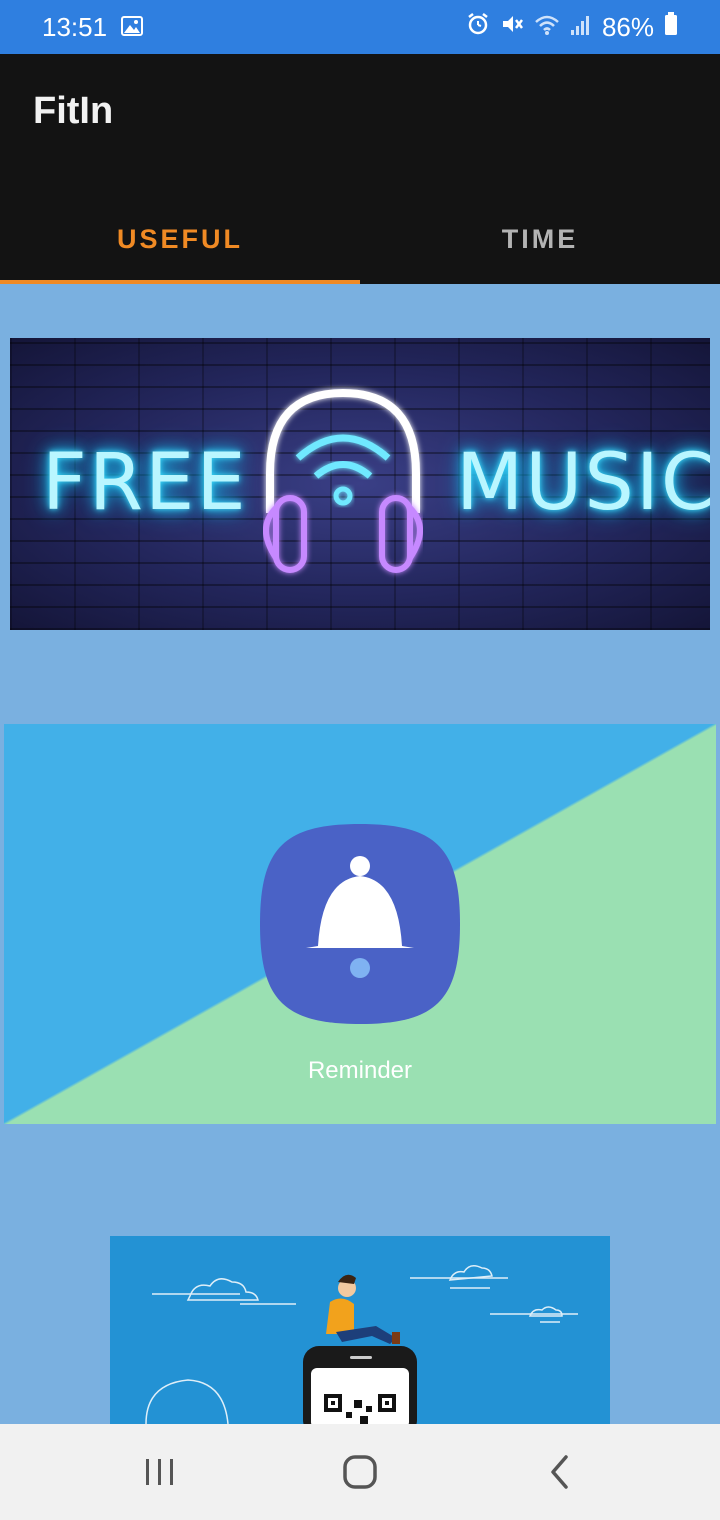 The width and height of the screenshot is (720, 1520). I want to click on navigation-bar, so click(360, 1472).